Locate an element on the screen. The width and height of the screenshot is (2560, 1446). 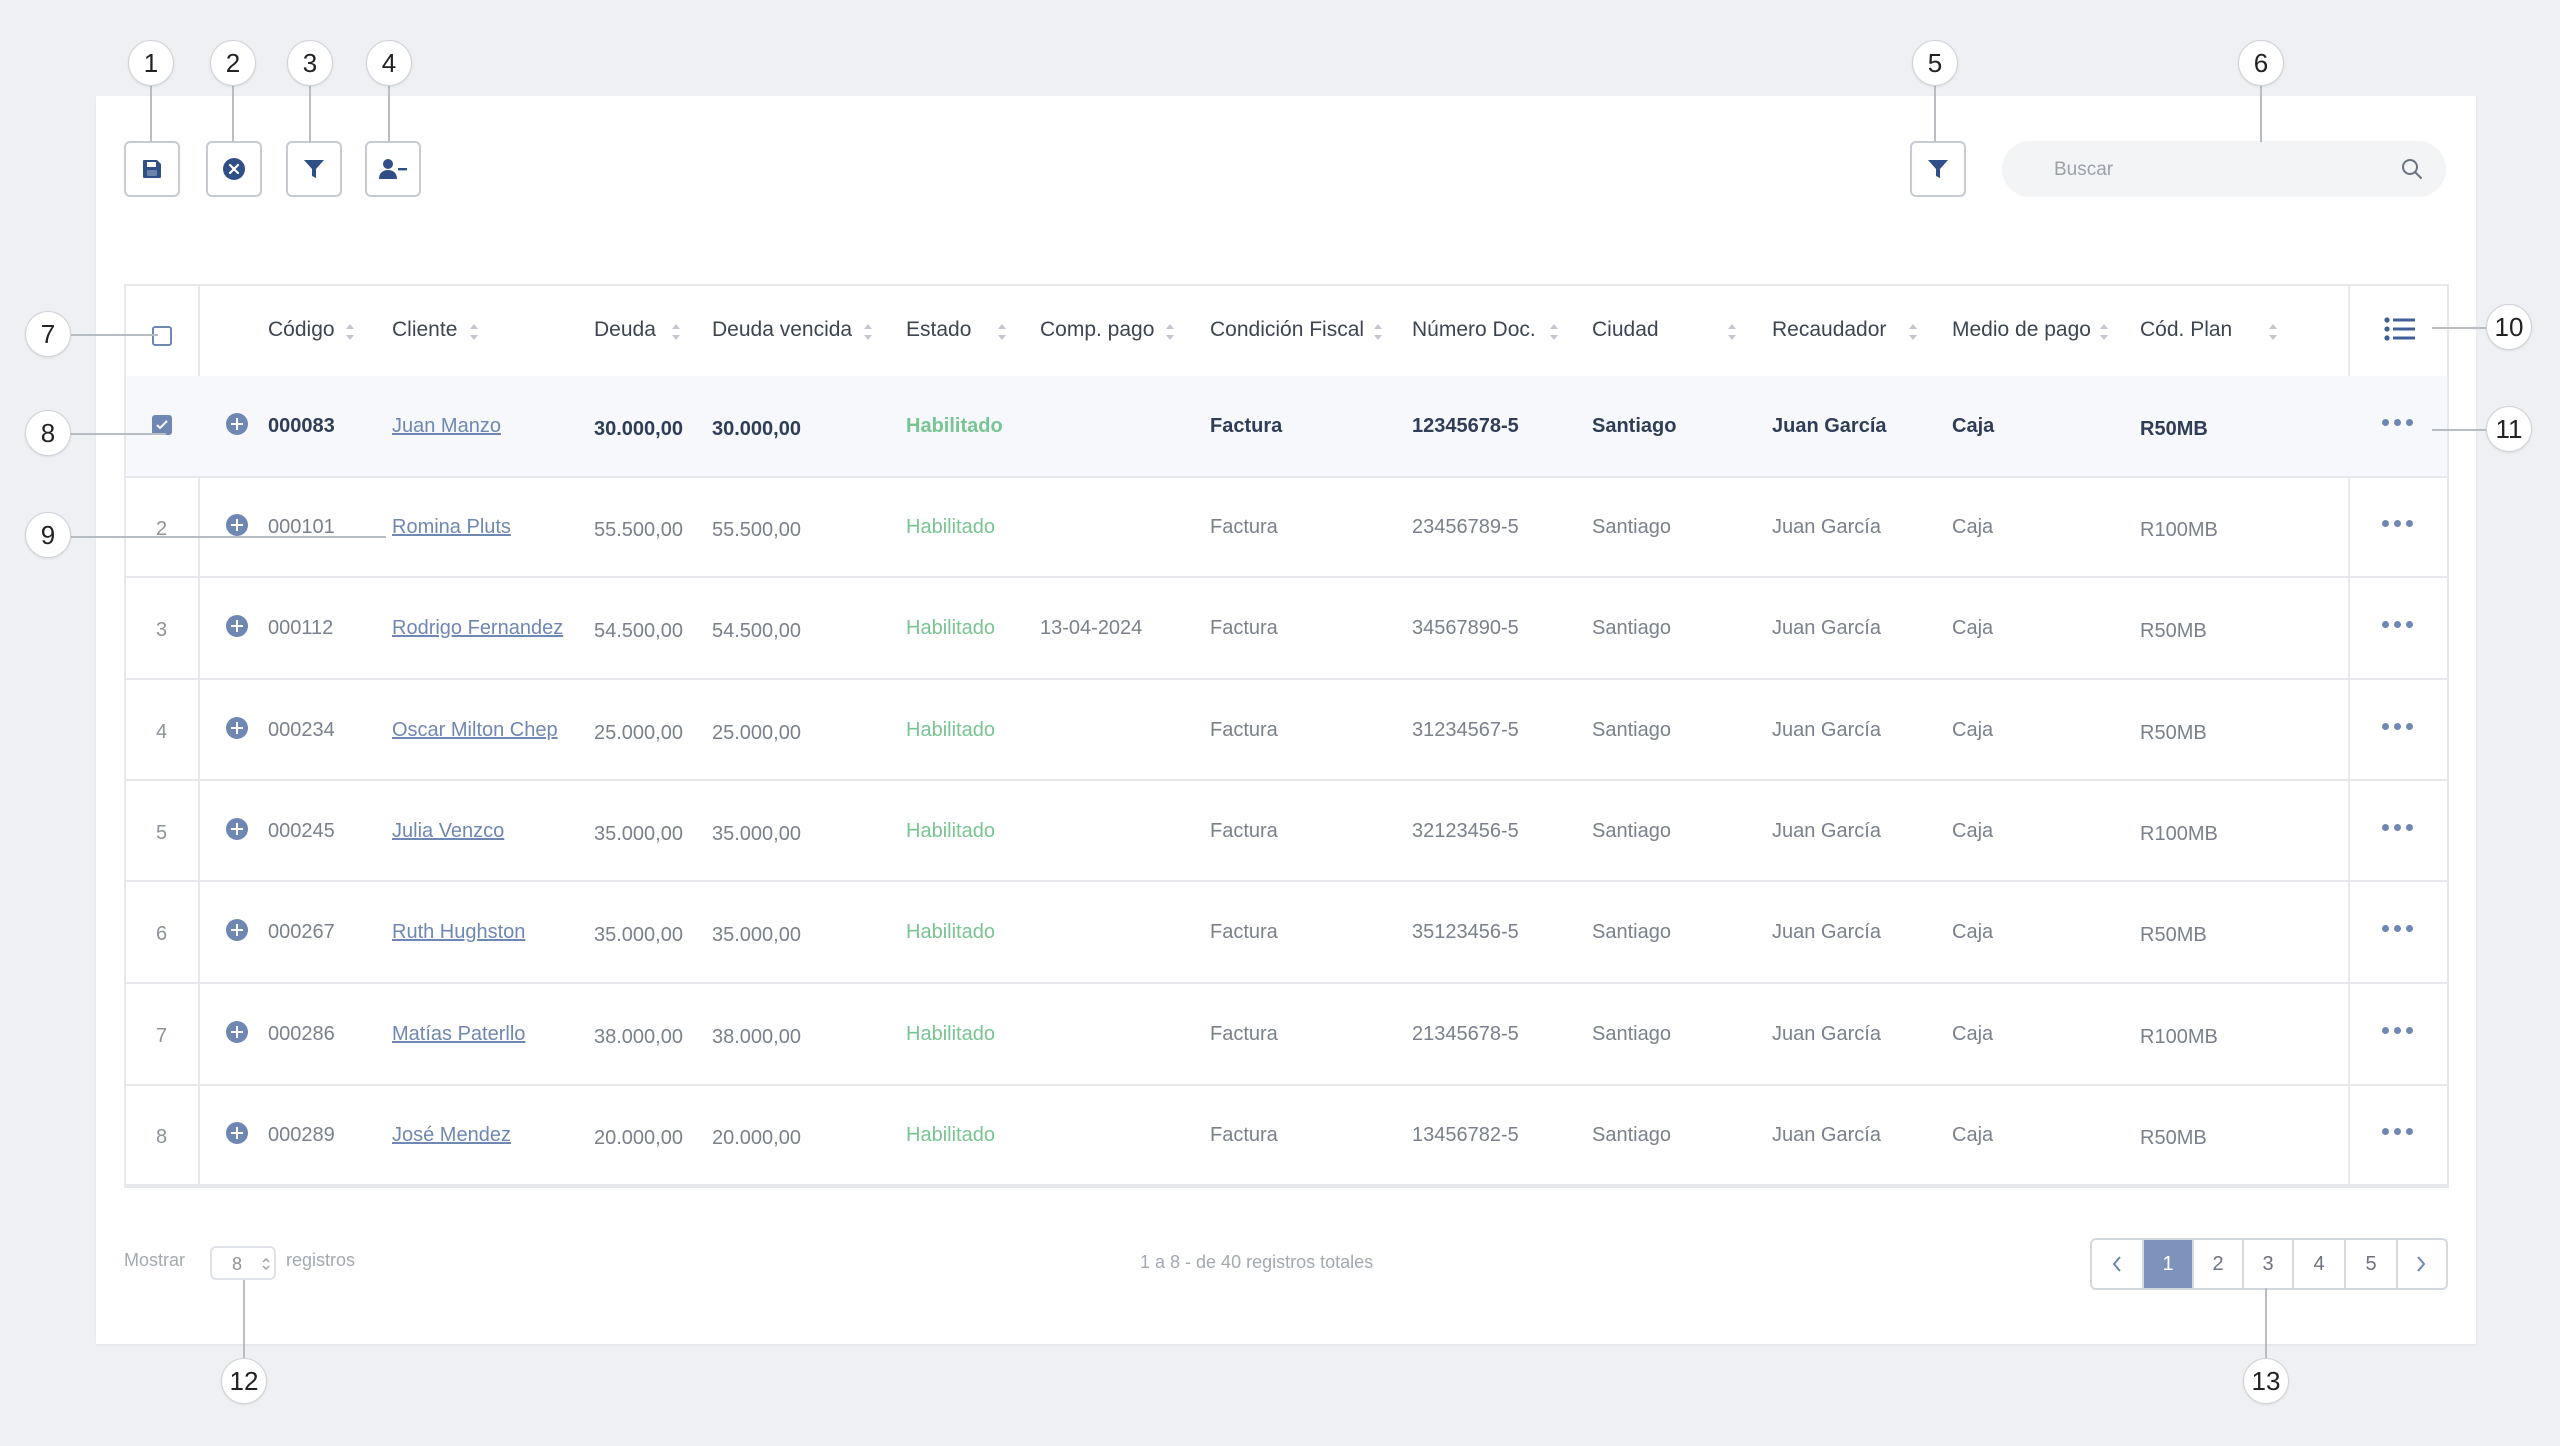
next-page-button is located at coordinates (2421, 1264).